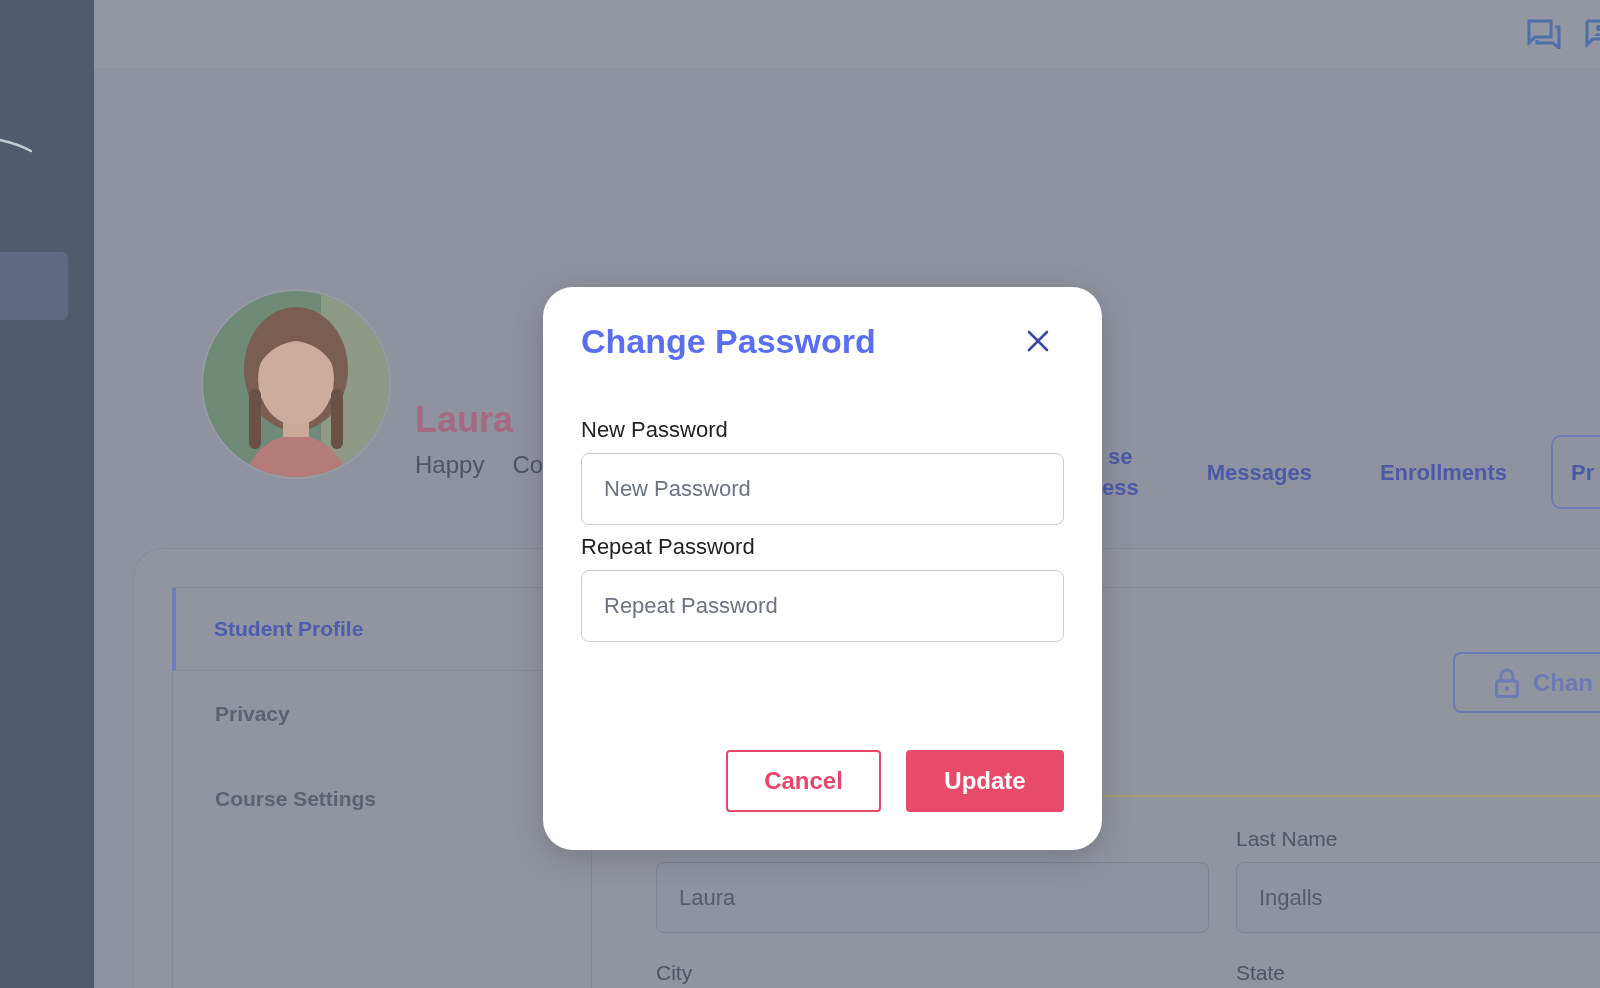 Image resolution: width=1600 pixels, height=988 pixels. Describe the element at coordinates (1575, 472) in the screenshot. I see `profile-tab: Pr` at that location.